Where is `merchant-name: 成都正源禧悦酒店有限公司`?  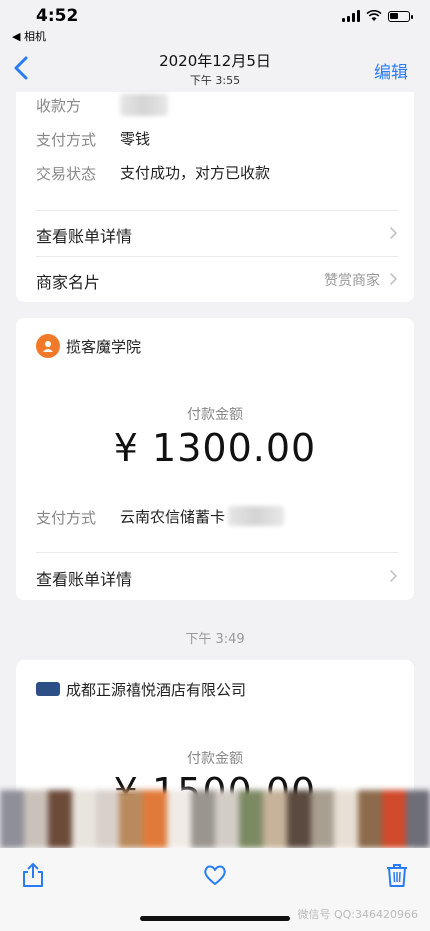
merchant-name: 成都正源禧悦酒店有限公司 is located at coordinates (156, 690).